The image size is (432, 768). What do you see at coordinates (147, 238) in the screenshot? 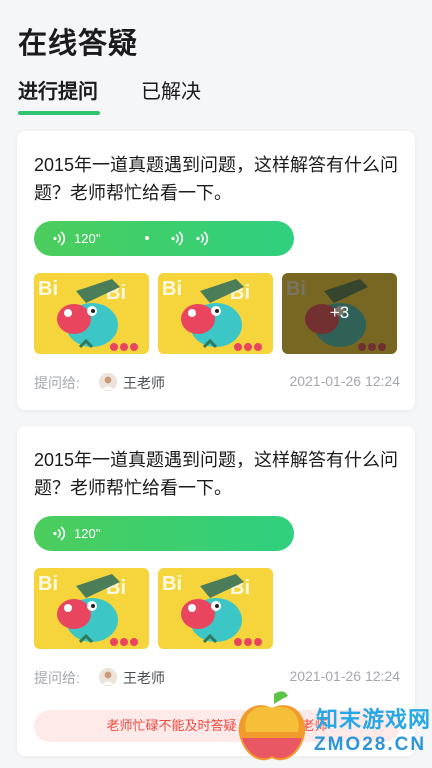
I see `progress-dot` at bounding box center [147, 238].